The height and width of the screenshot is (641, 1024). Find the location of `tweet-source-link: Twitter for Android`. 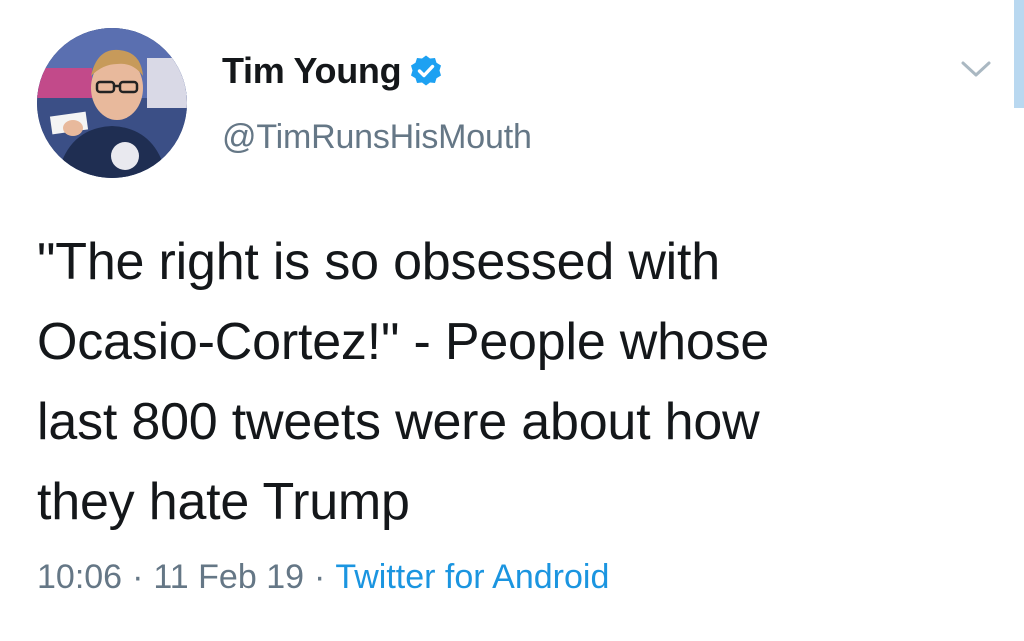

tweet-source-link: Twitter for Android is located at coordinates (472, 577).